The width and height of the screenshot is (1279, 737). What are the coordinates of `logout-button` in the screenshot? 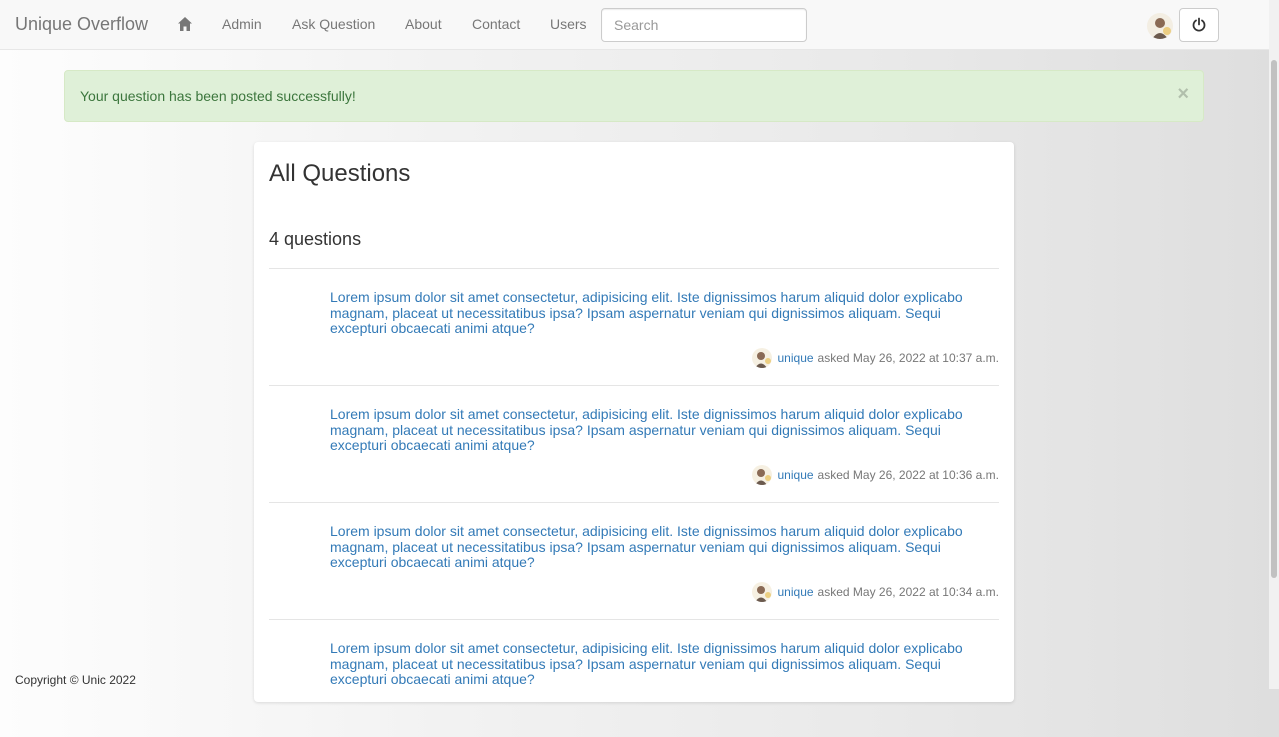 It's located at (1199, 25).